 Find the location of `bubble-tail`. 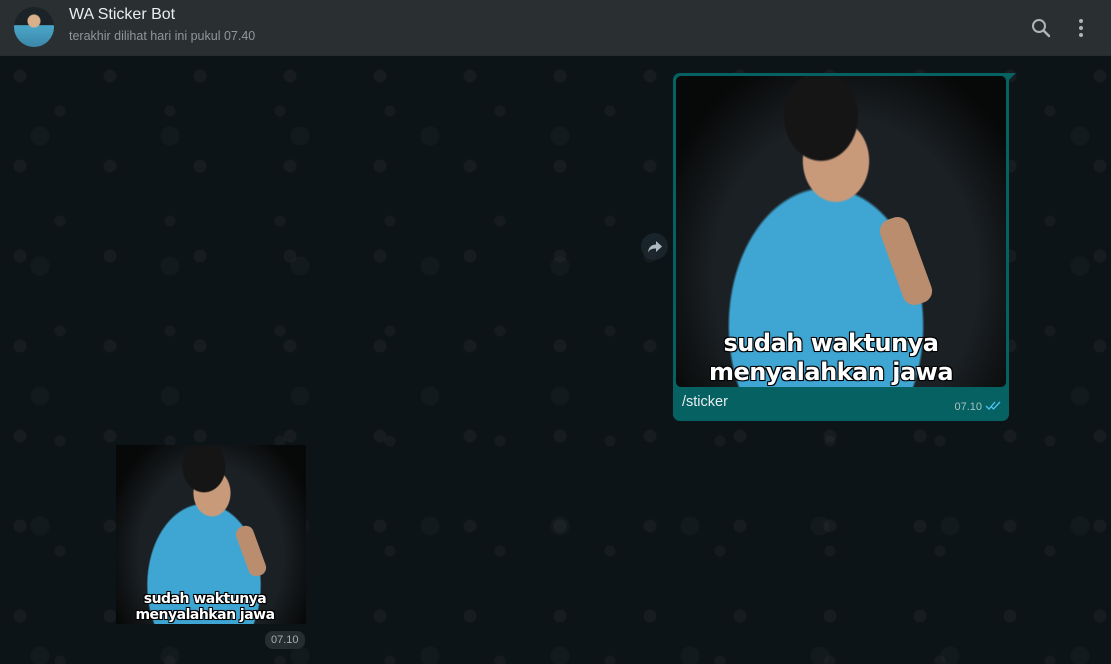

bubble-tail is located at coordinates (1012, 77).